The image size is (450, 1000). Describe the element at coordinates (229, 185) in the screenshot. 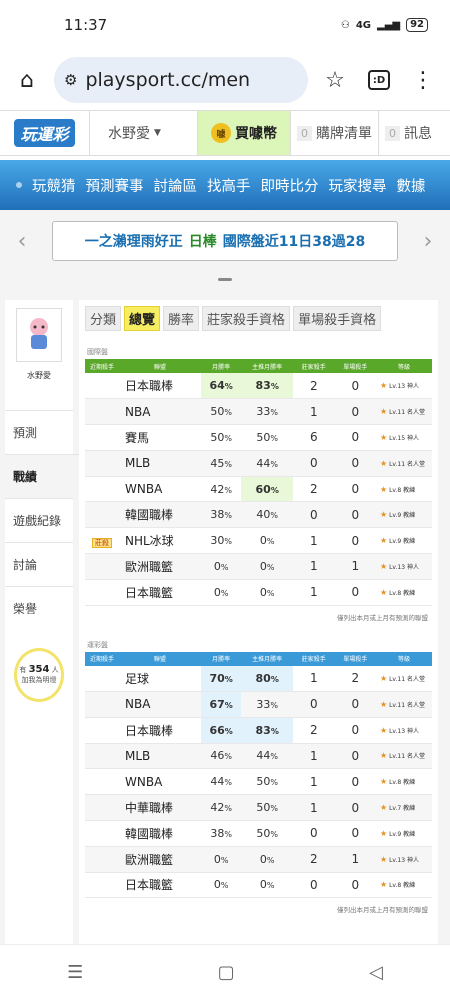

I see `nav-item: 找高手` at that location.